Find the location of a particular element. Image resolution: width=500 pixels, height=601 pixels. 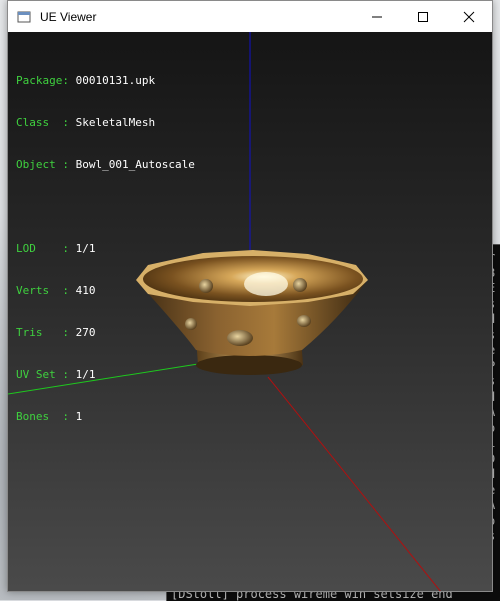

close-button is located at coordinates (469, 16).